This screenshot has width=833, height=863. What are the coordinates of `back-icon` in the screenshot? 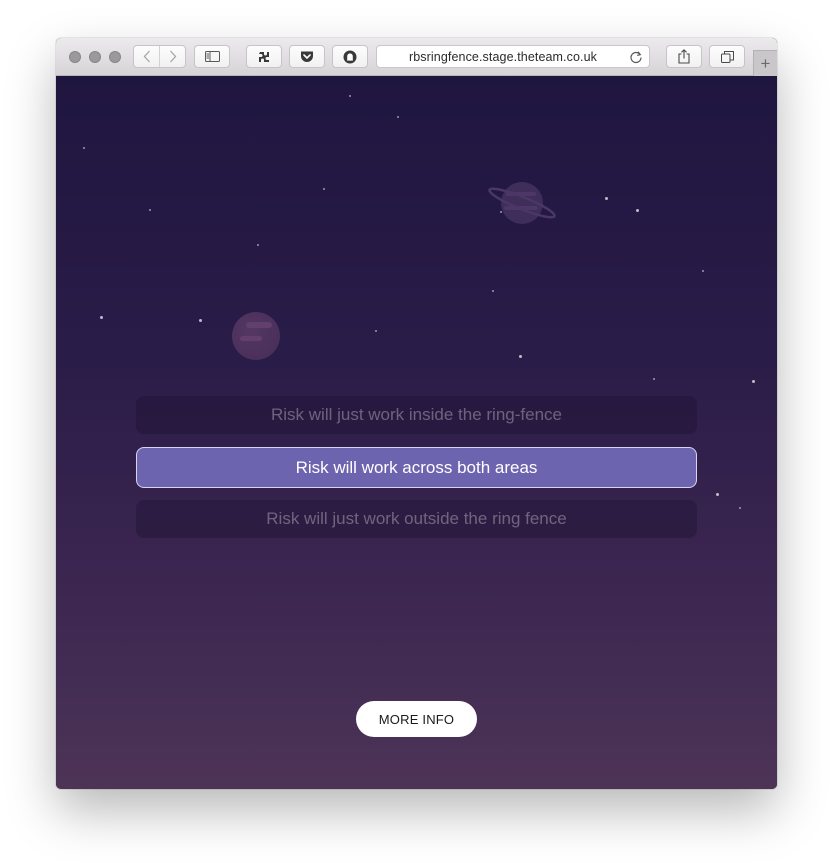 It's located at (146, 56).